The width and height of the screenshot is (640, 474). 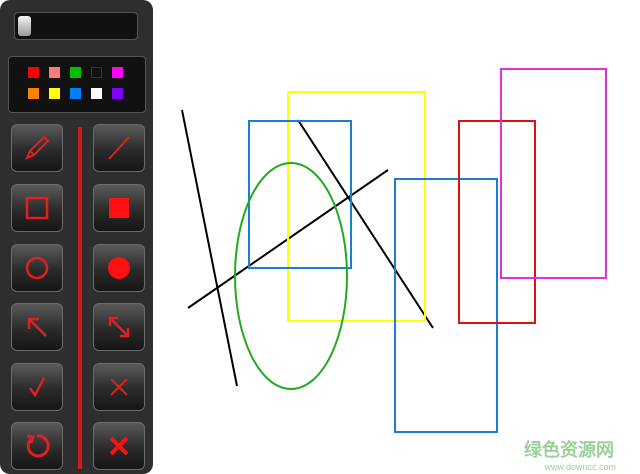 I want to click on yellow-rectangle, so click(x=356, y=206).